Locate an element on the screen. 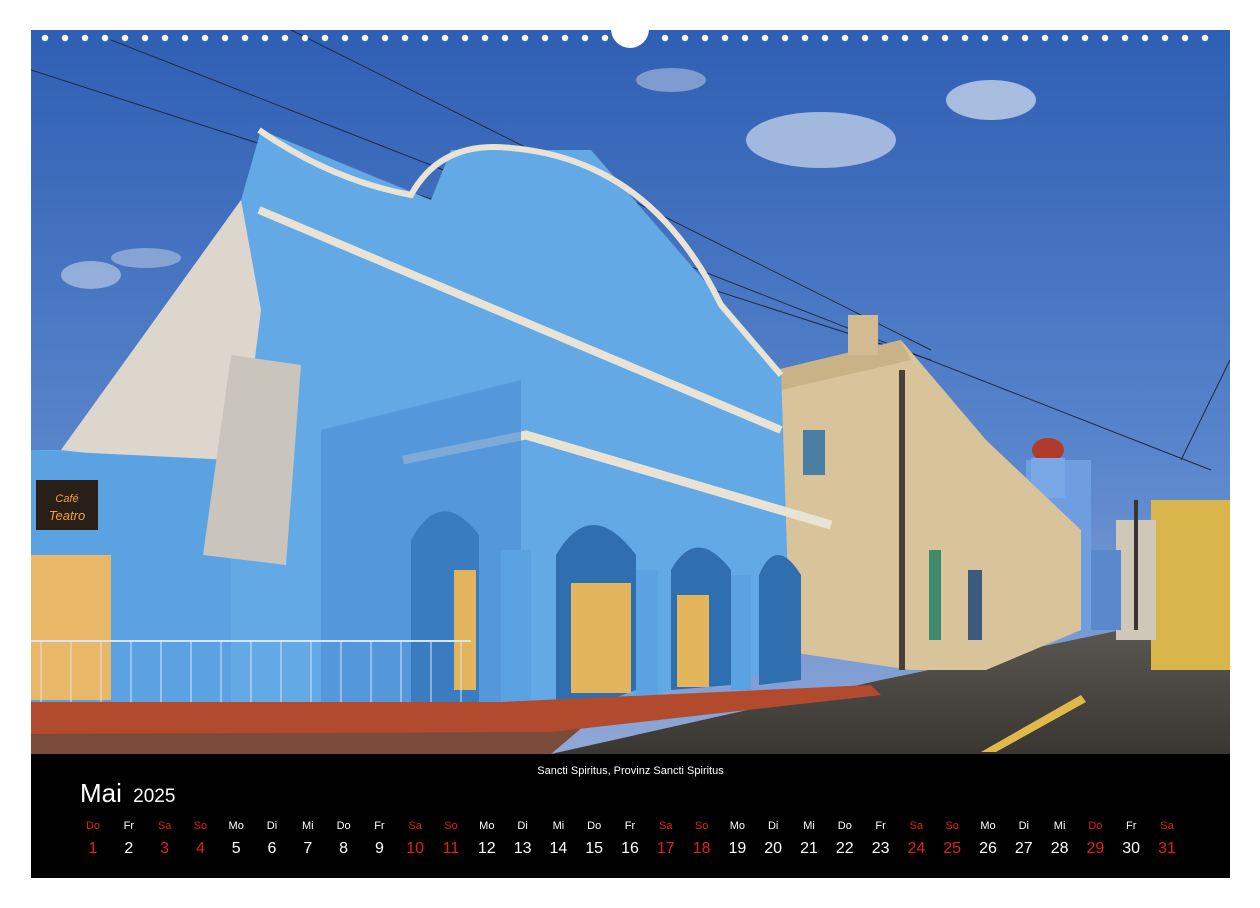 The image size is (1260, 908). day-number: 12 is located at coordinates (486, 848).